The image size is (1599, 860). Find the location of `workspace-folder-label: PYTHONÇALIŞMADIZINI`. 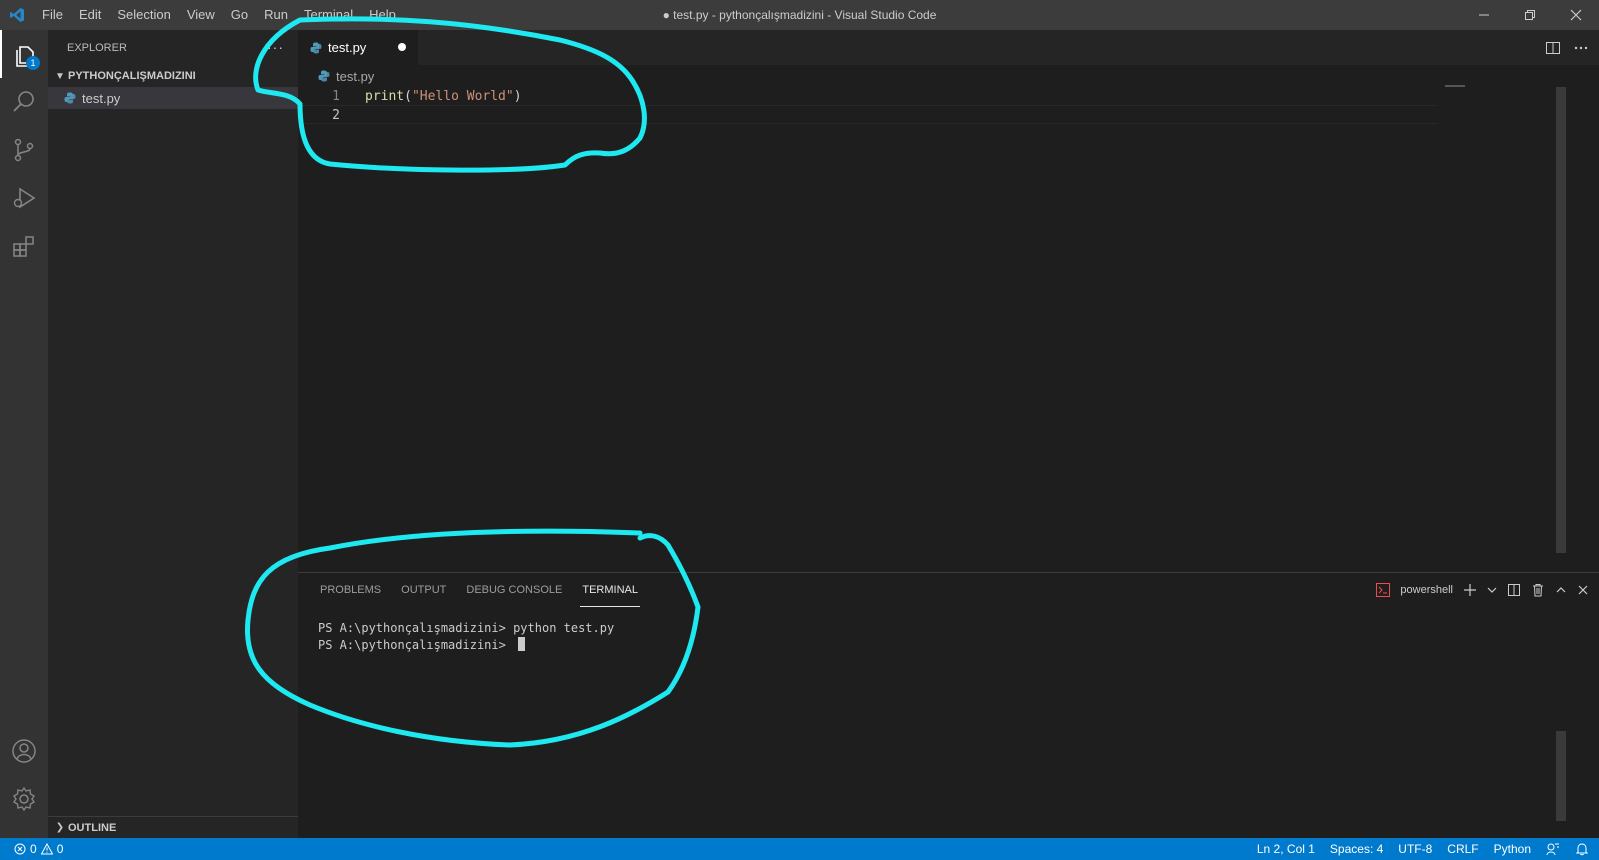

workspace-folder-label: PYTHONÇALIŞMADIZINI is located at coordinates (132, 76).